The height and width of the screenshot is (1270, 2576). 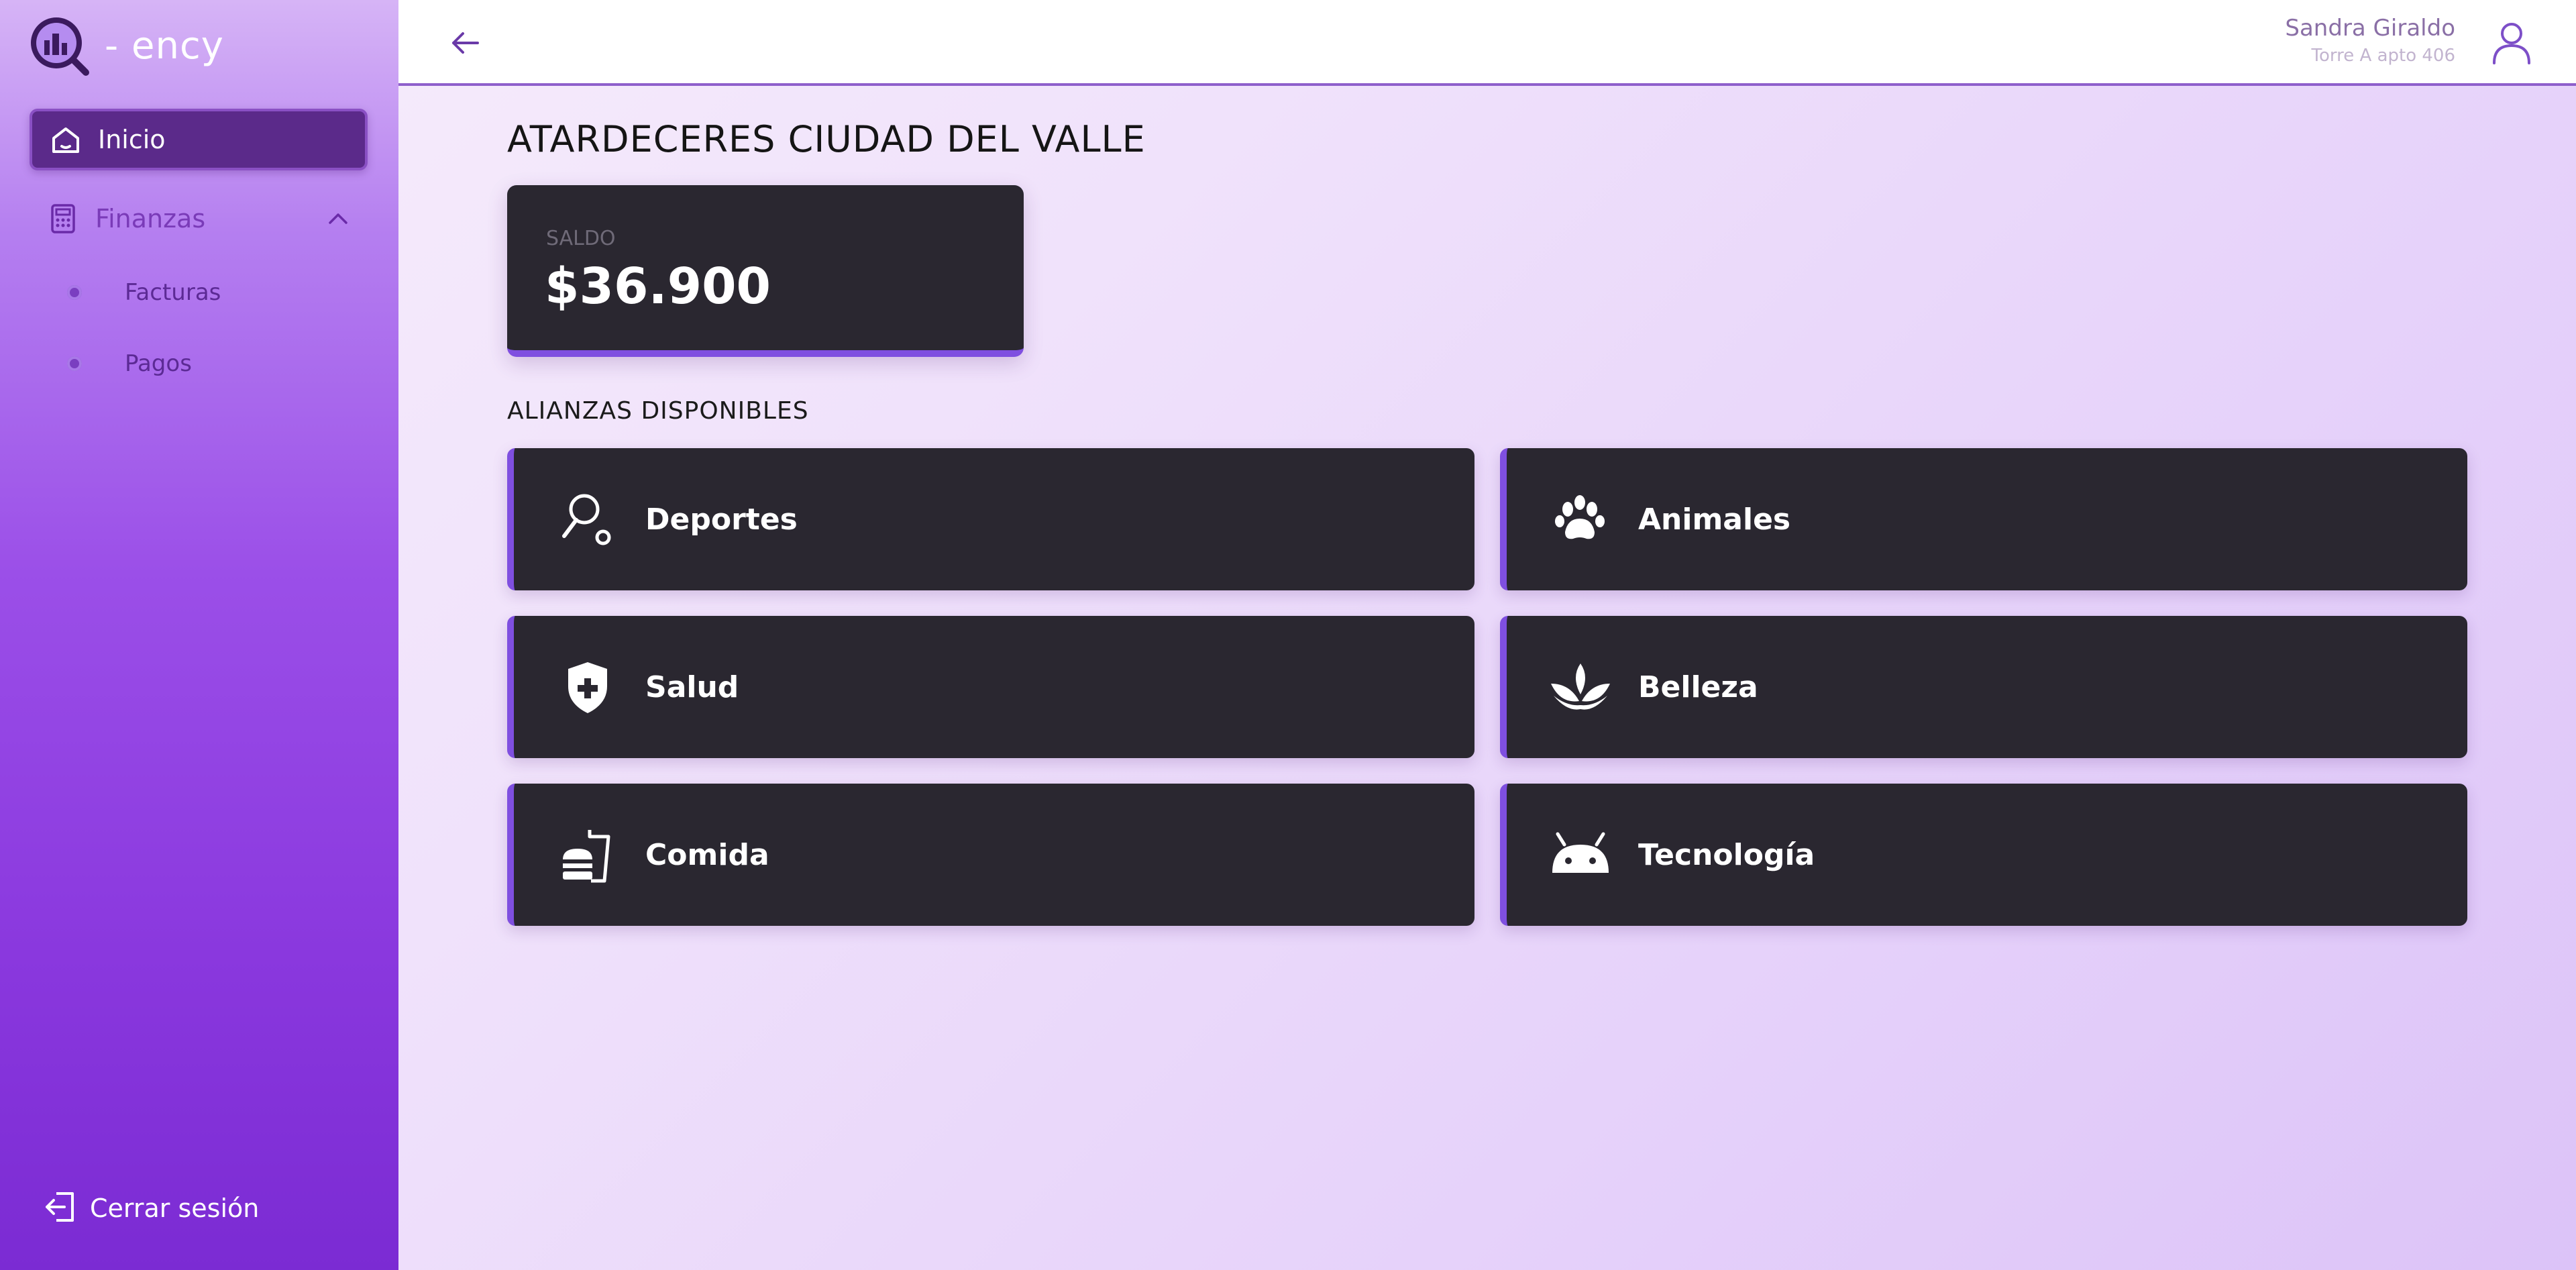 What do you see at coordinates (1487, 43) in the screenshot?
I see `top-header: Sandra Giraldo Torre A apto 406` at bounding box center [1487, 43].